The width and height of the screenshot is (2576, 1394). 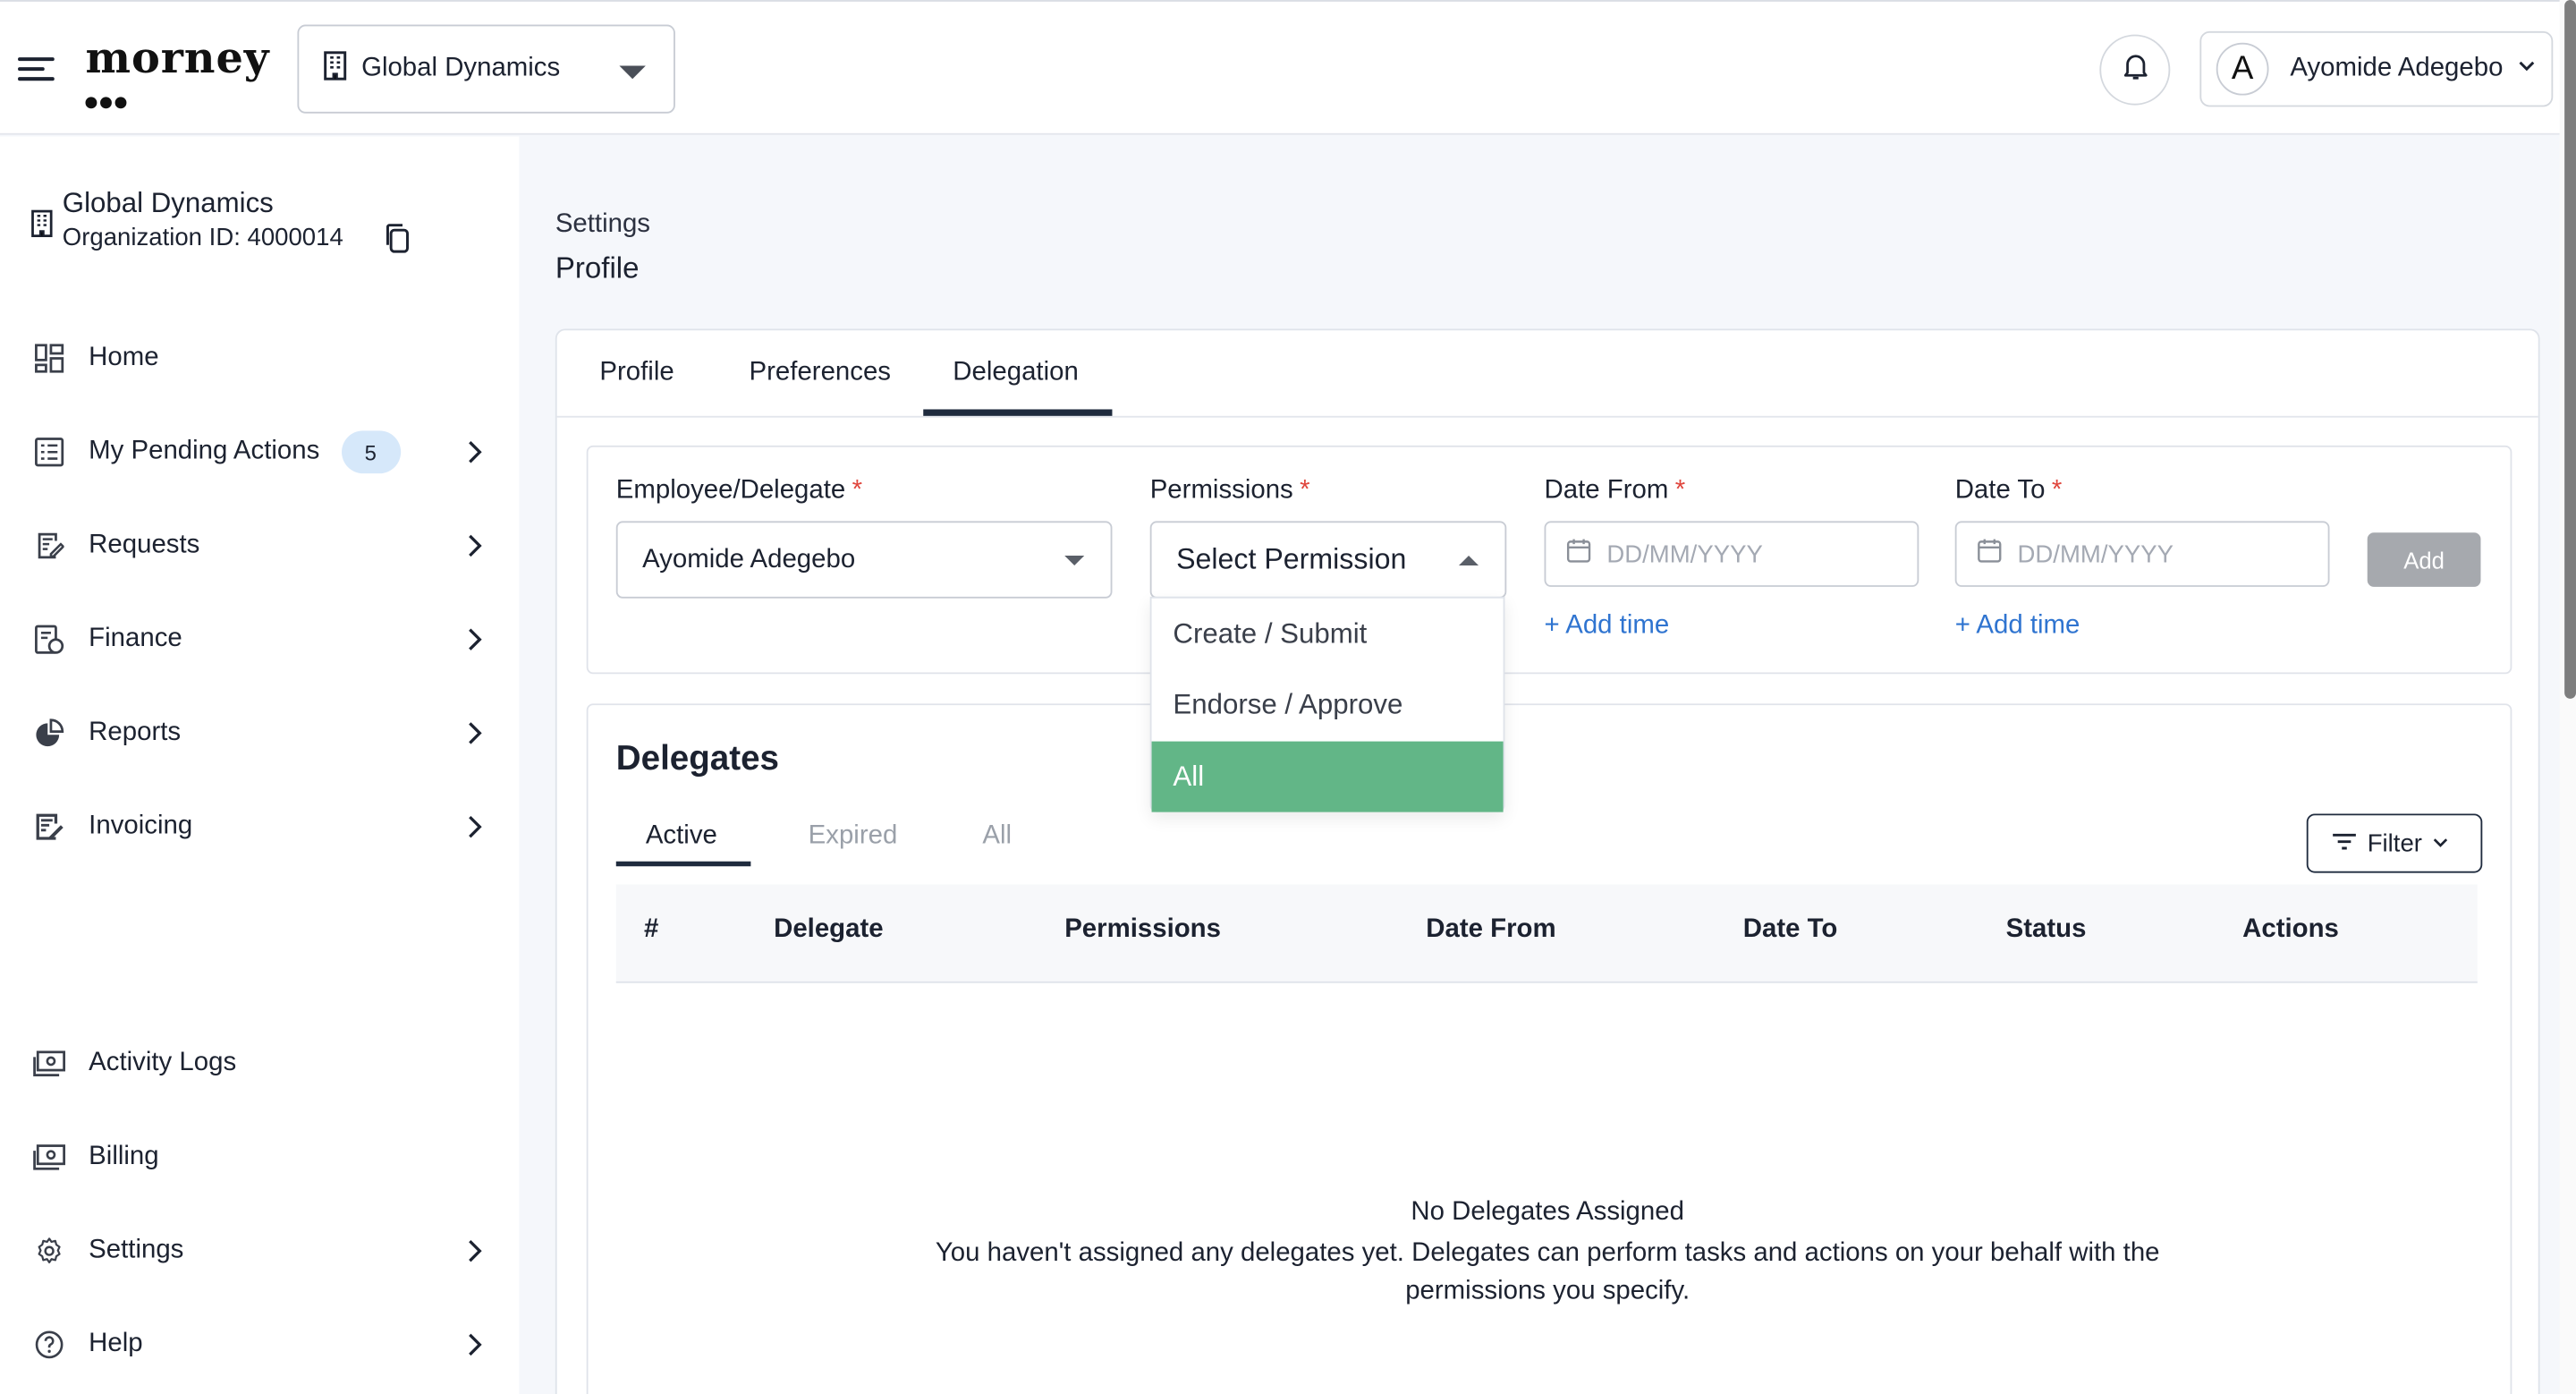 I want to click on employee-label: Employee/Delegate *, so click(x=739, y=491).